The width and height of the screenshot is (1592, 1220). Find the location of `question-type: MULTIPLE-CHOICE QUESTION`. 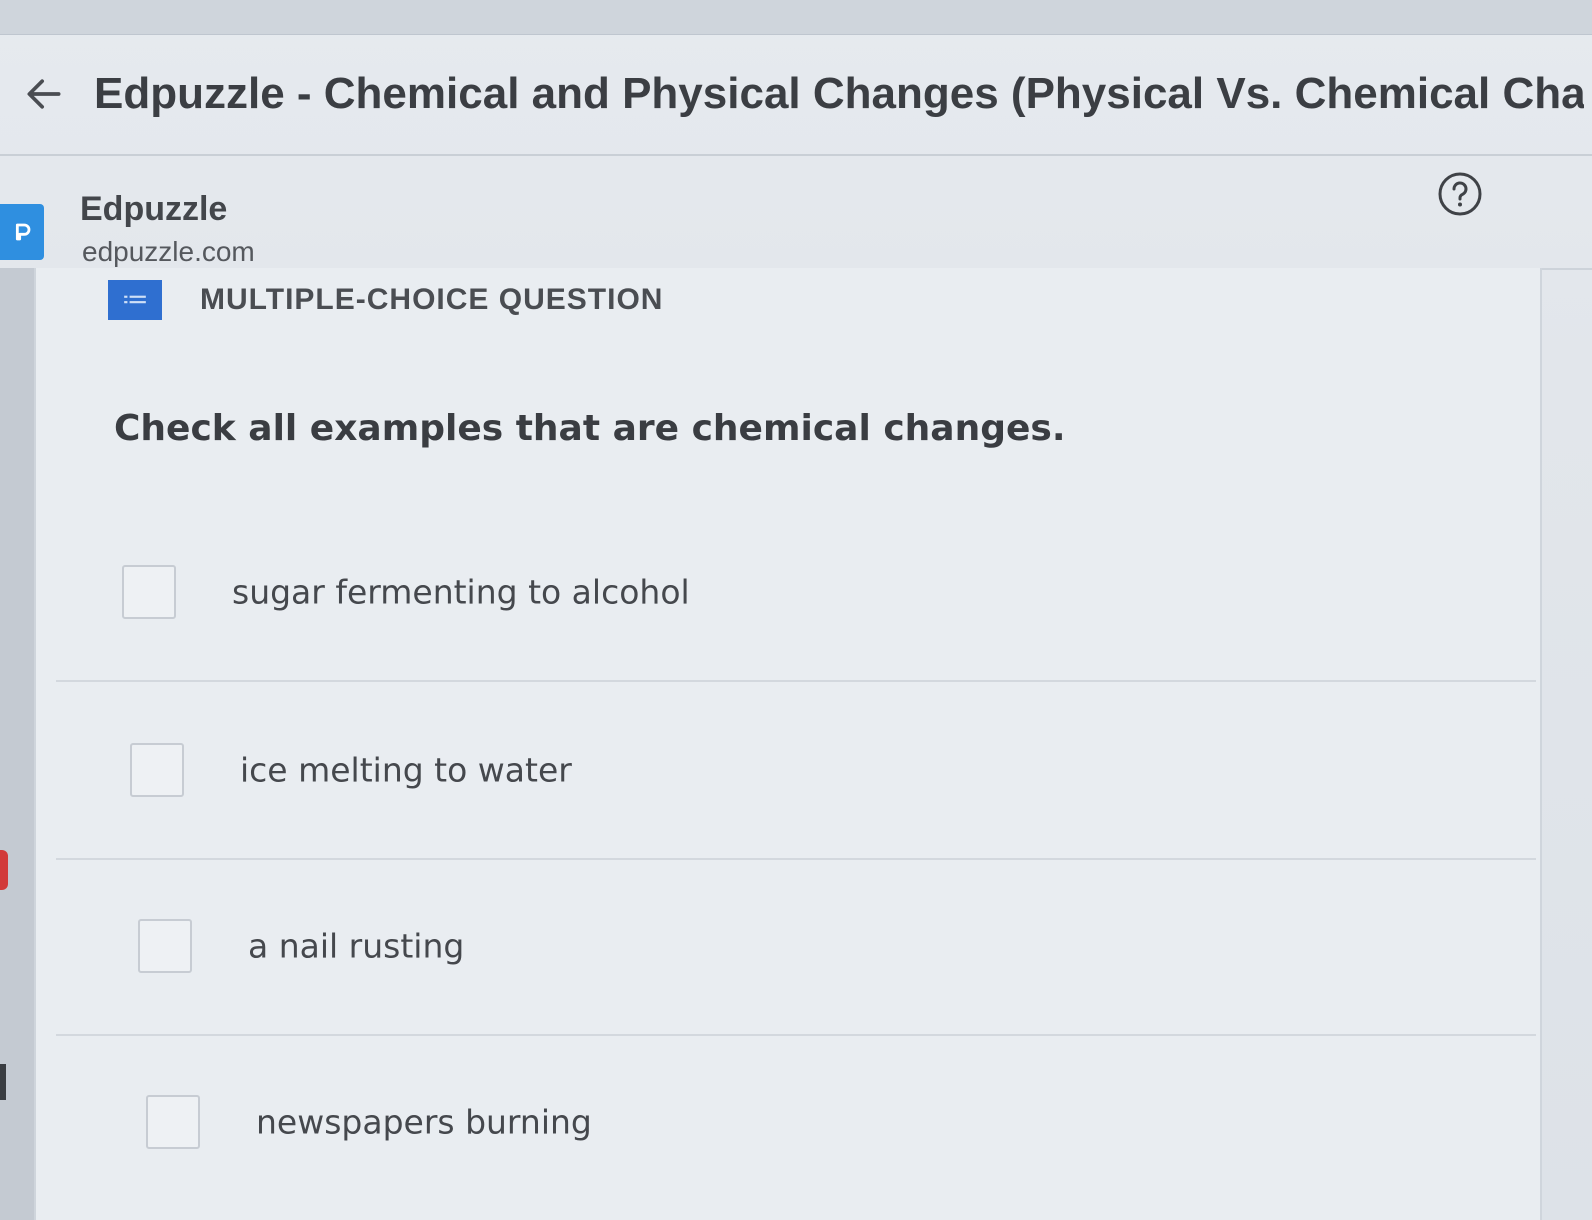

question-type: MULTIPLE-CHOICE QUESTION is located at coordinates (385, 300).